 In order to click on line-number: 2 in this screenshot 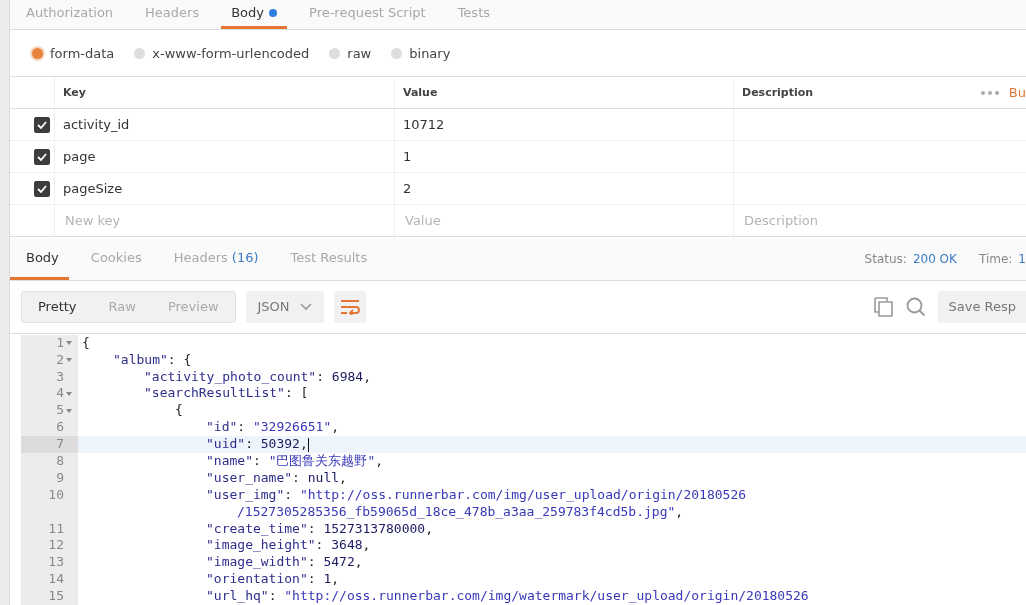, I will do `click(60, 360)`.